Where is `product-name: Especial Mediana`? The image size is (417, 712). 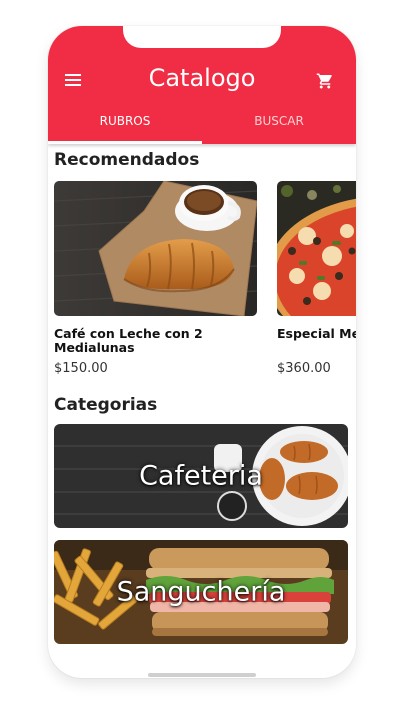
product-name: Especial Mediana is located at coordinates (316, 333).